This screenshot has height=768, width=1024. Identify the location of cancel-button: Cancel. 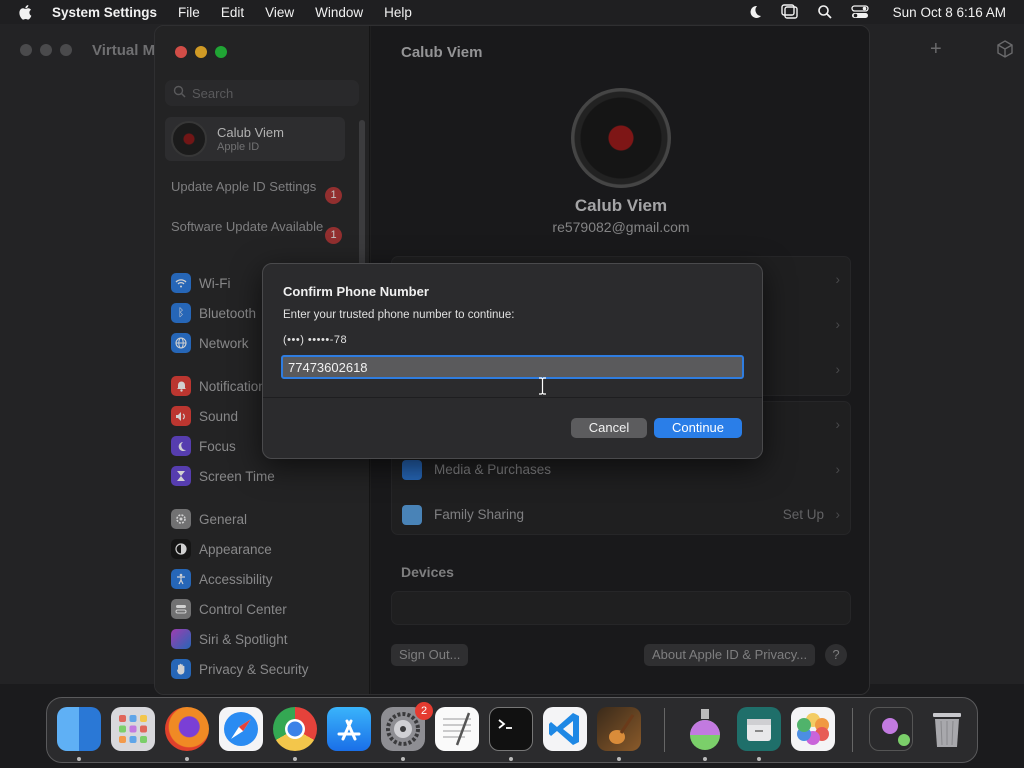
(609, 428).